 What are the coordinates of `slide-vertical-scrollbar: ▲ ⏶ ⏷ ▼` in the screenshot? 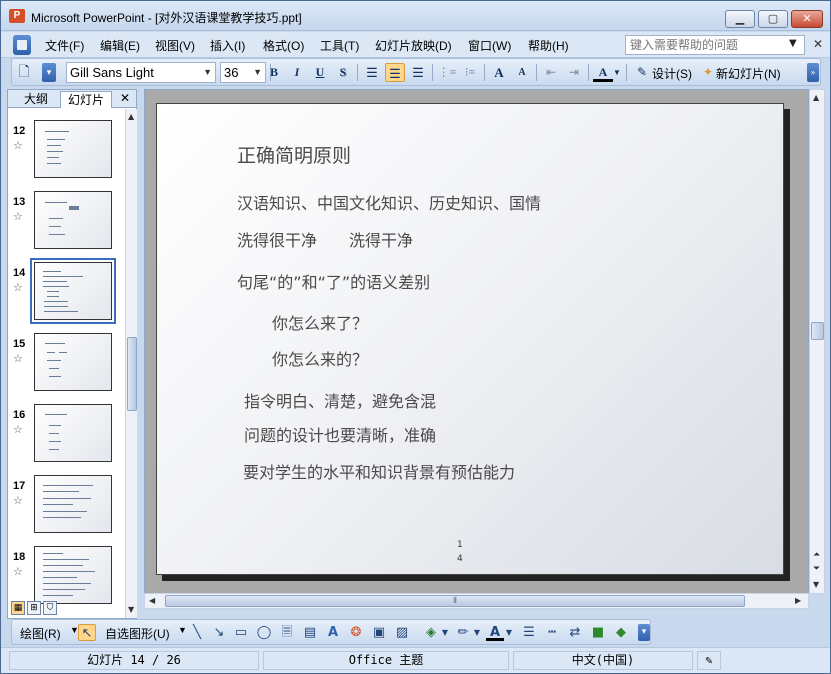 It's located at (817, 341).